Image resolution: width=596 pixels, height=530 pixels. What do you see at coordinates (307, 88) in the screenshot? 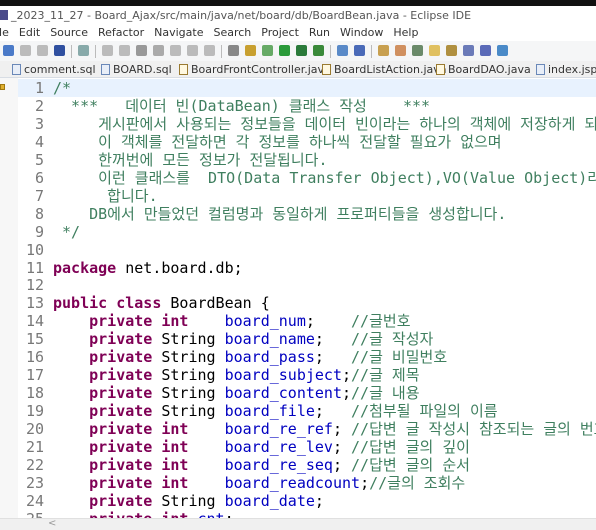
I see `code-line: 1 /*` at bounding box center [307, 88].